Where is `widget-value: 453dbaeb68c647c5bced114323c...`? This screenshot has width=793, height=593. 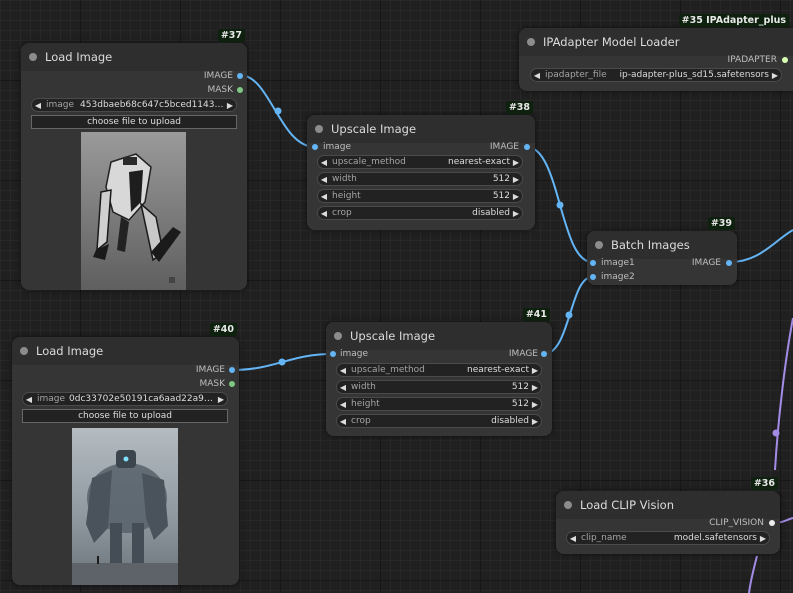 widget-value: 453dbaeb68c647c5bced114323c... is located at coordinates (152, 105).